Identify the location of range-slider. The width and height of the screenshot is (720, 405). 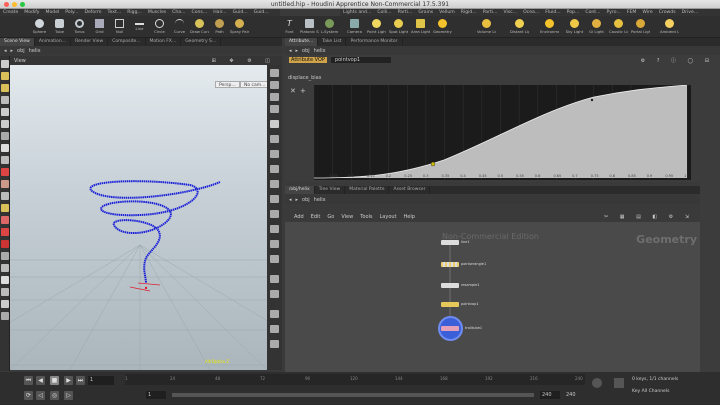
(353, 395).